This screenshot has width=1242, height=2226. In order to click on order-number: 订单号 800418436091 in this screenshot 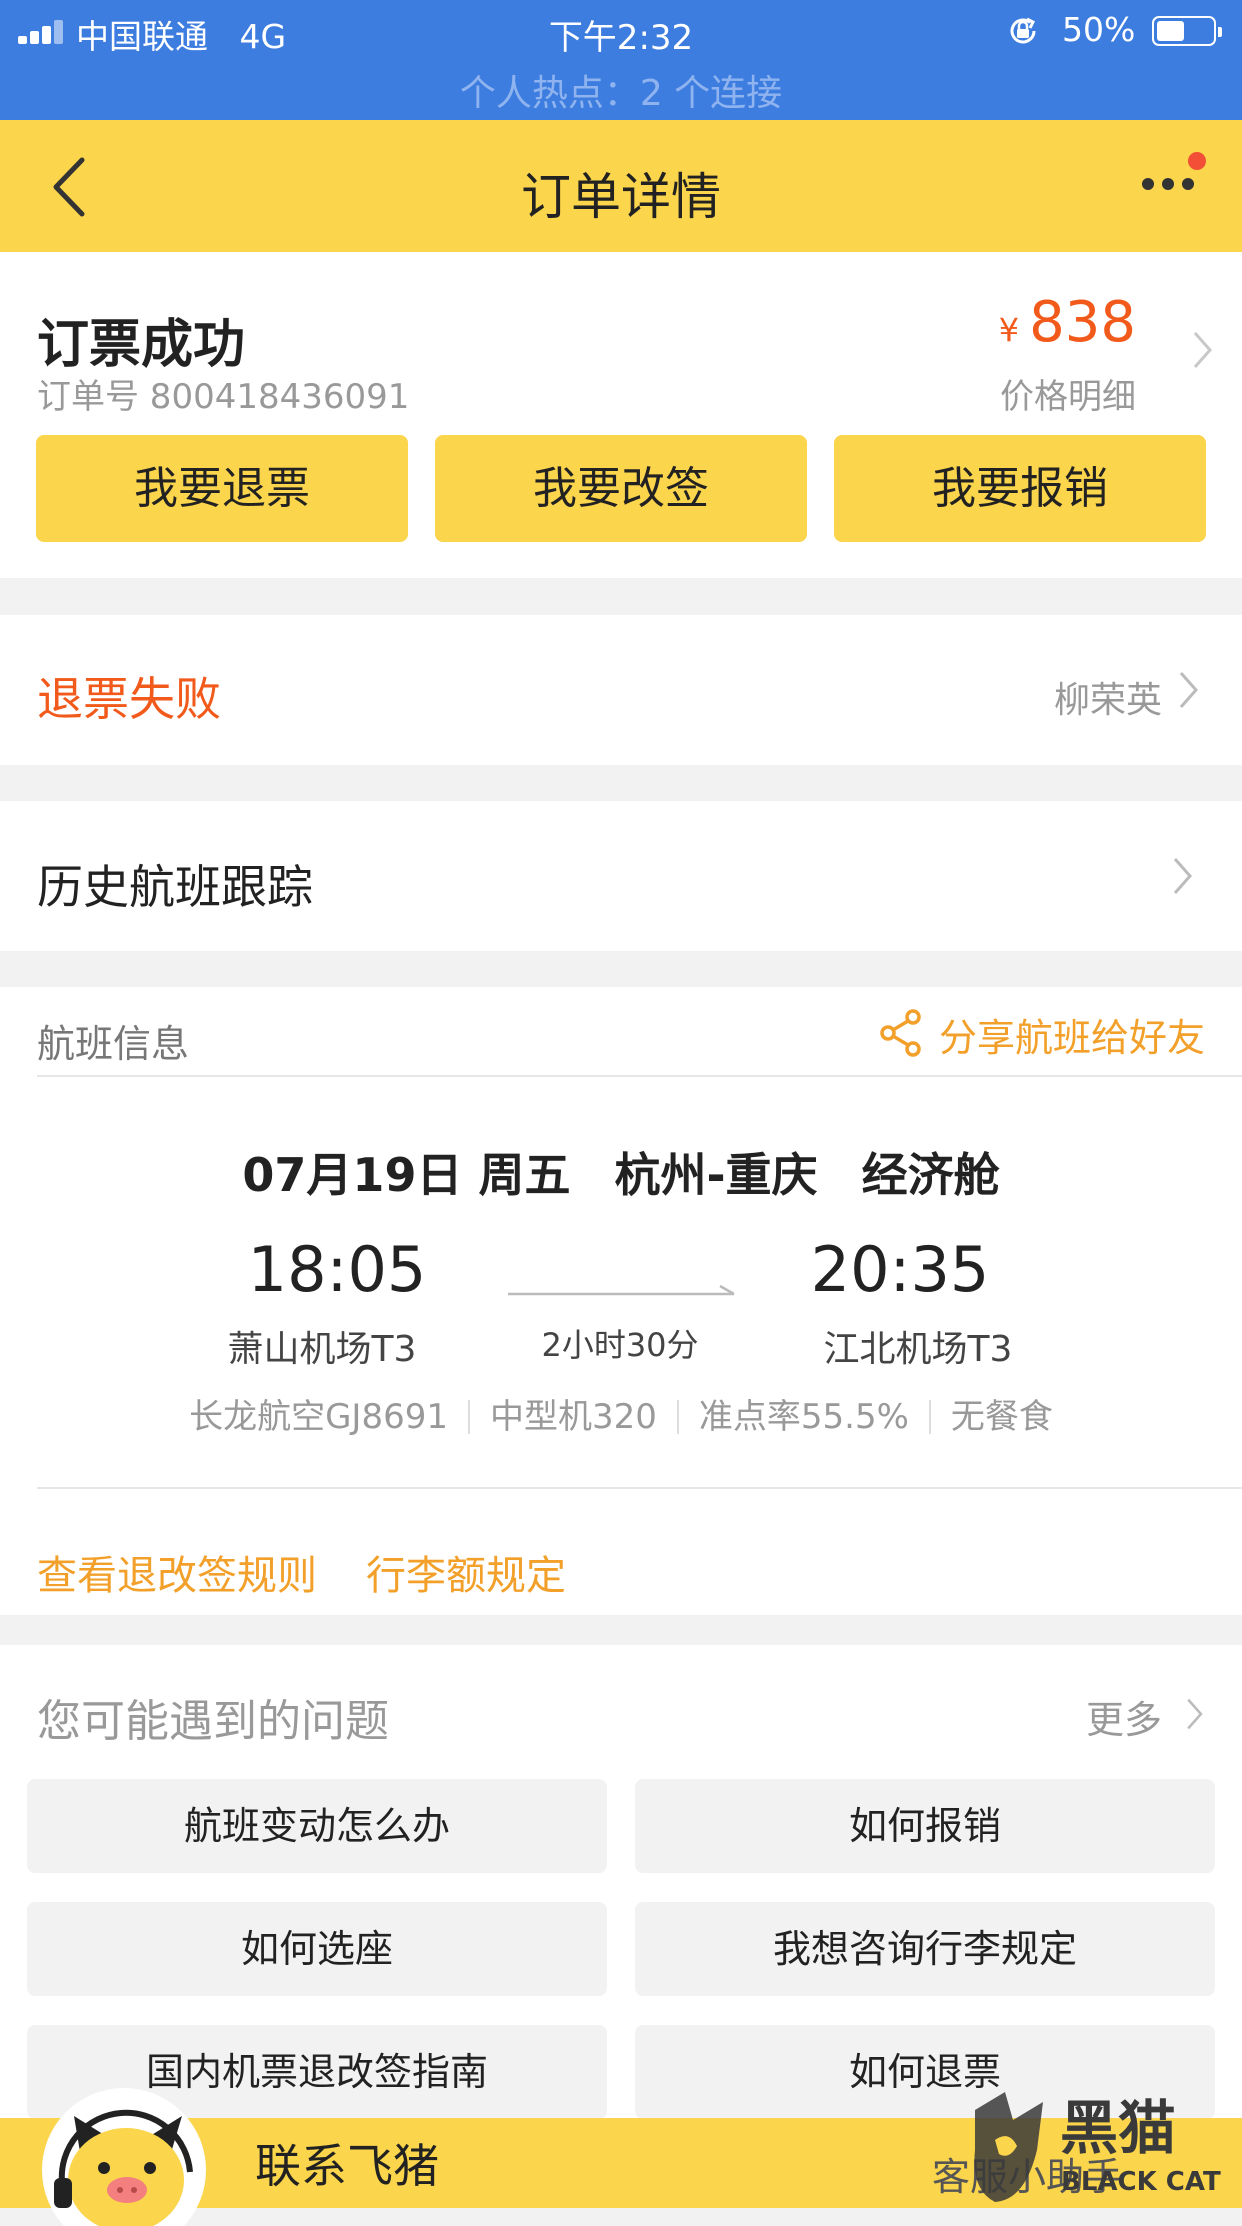, I will do `click(223, 397)`.